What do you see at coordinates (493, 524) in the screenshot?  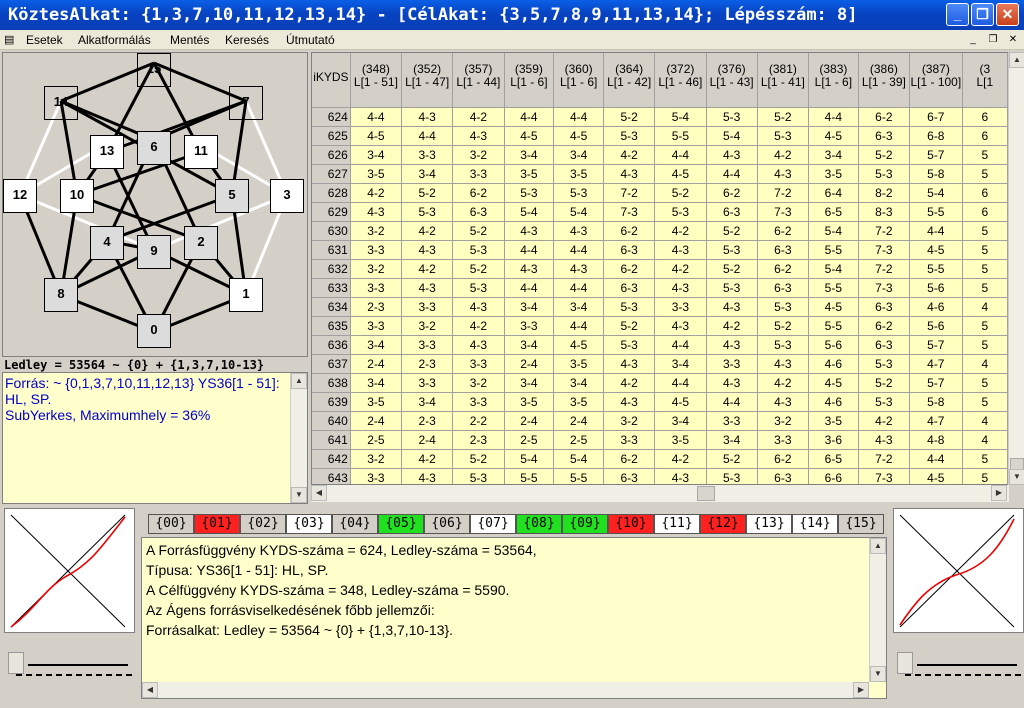 I see `subset-tab: {07}` at bounding box center [493, 524].